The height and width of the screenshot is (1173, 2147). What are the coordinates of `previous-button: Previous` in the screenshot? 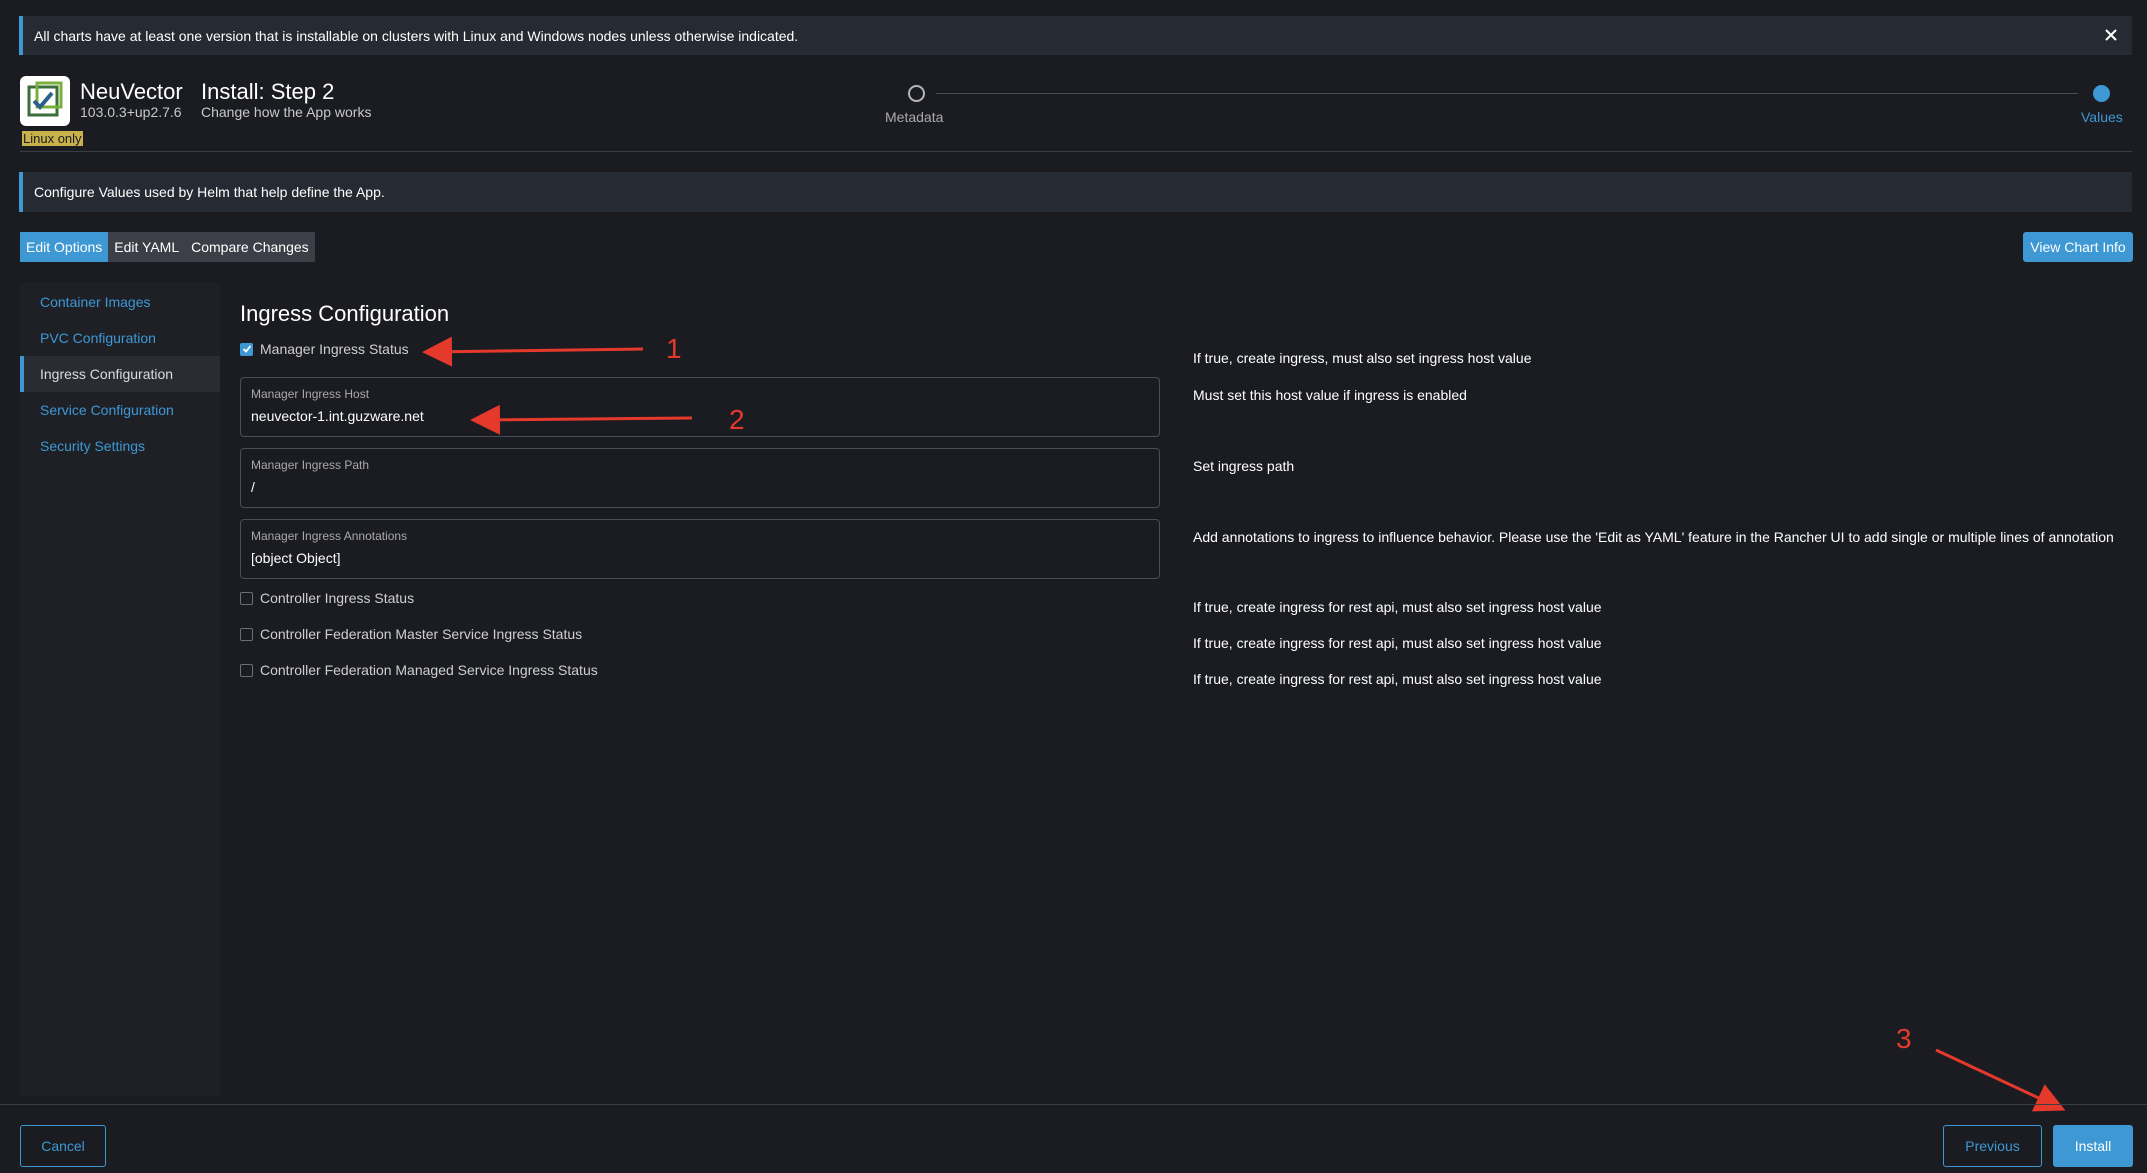 It's located at (1992, 1146).